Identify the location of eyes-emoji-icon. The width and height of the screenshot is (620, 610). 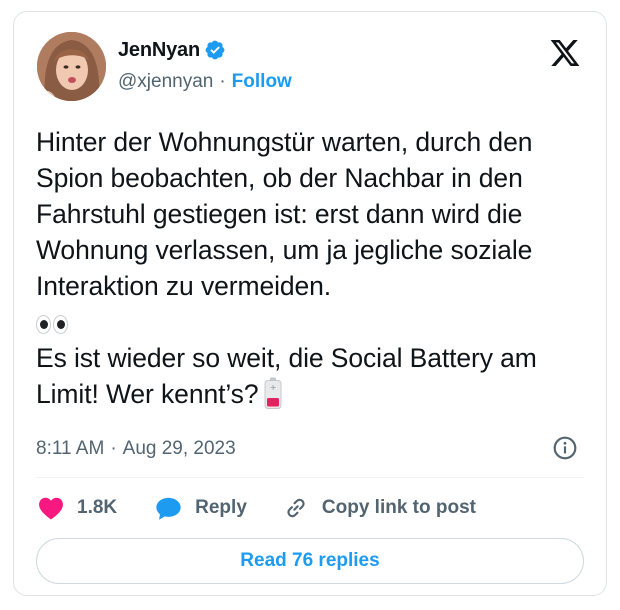
(52, 324).